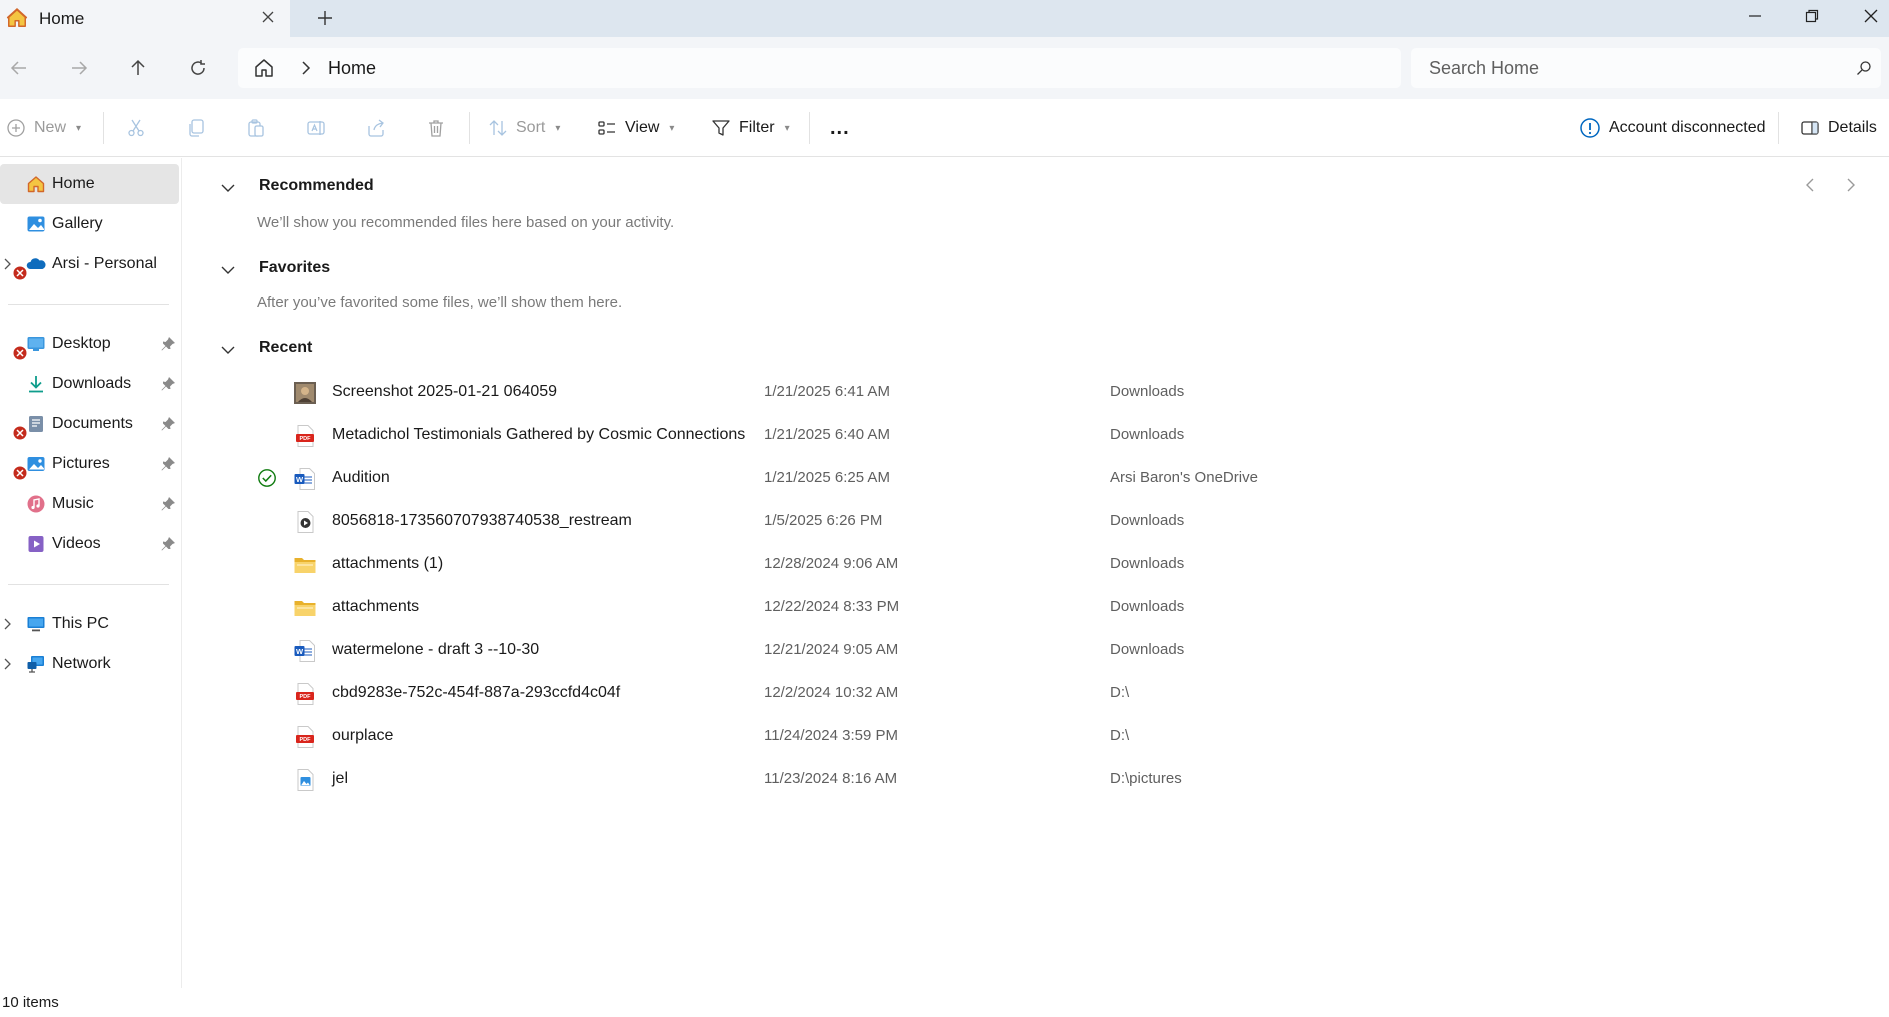 Image resolution: width=1889 pixels, height=1017 pixels. What do you see at coordinates (304, 479) in the screenshot?
I see `word-file-icon: W` at bounding box center [304, 479].